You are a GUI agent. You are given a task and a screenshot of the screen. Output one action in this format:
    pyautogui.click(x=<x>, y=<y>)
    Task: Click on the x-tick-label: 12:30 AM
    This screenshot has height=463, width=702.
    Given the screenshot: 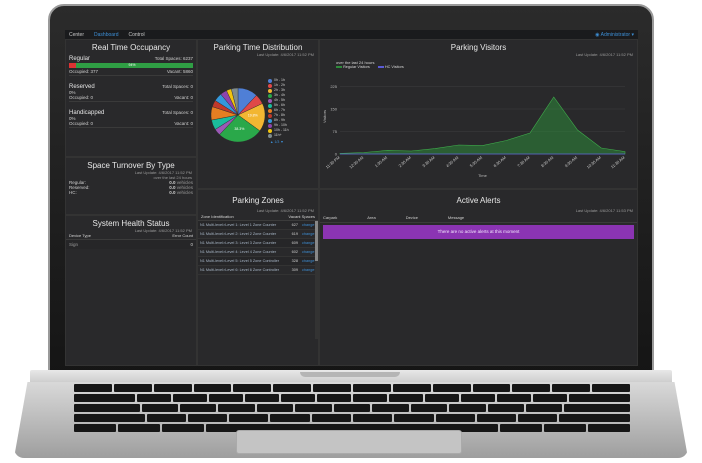 What is the action you would take?
    pyautogui.click(x=356, y=162)
    